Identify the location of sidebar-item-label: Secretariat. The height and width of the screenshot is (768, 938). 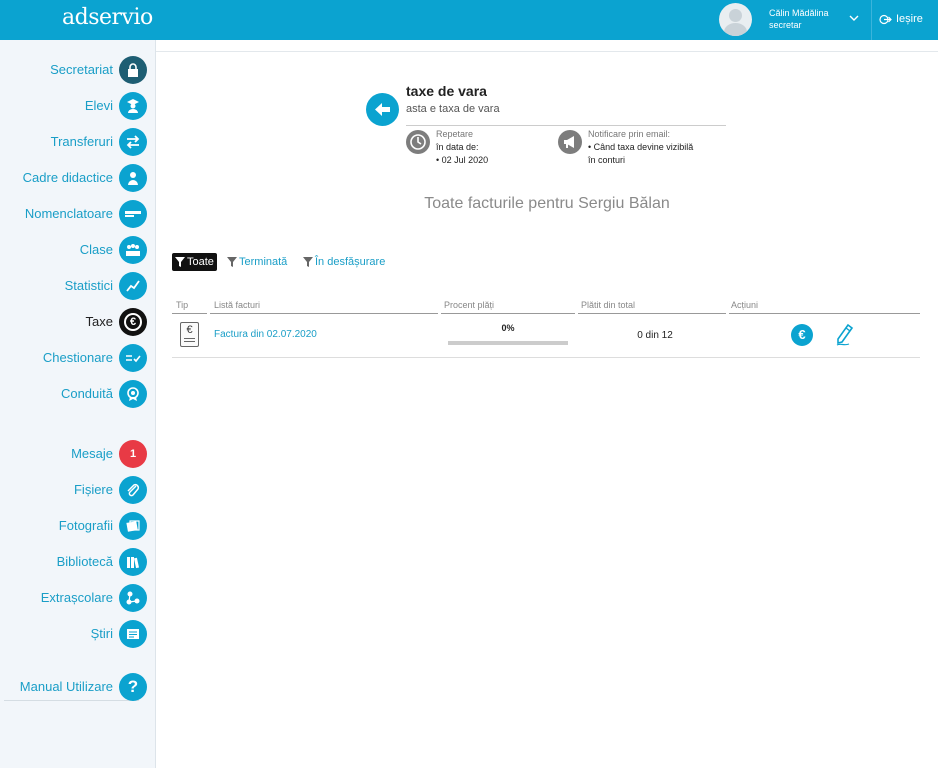
(81, 69).